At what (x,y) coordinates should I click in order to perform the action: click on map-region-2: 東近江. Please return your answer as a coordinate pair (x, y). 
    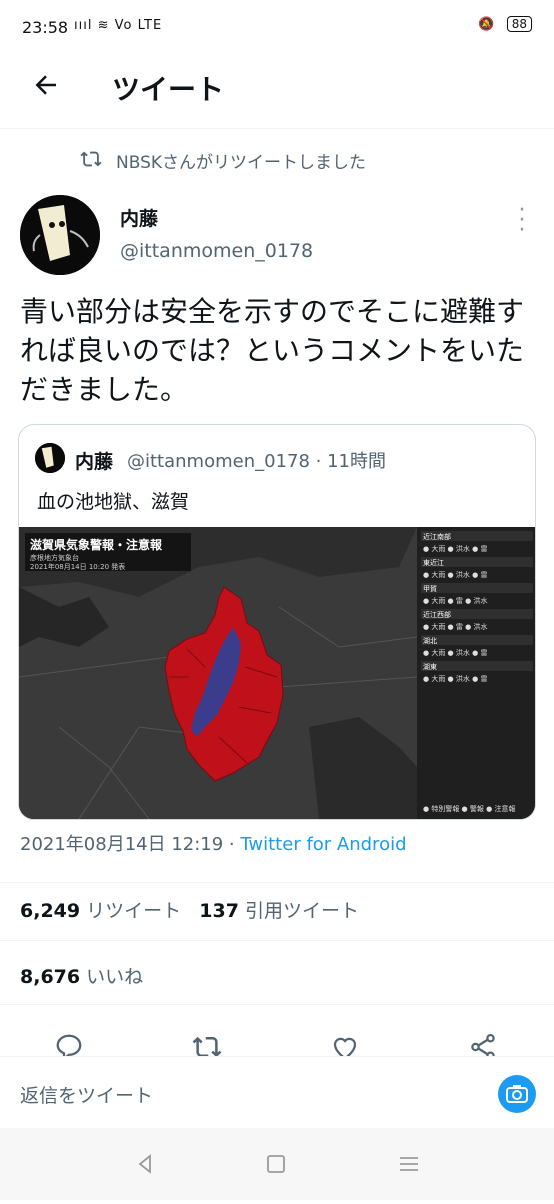
    Looking at the image, I should click on (433, 562).